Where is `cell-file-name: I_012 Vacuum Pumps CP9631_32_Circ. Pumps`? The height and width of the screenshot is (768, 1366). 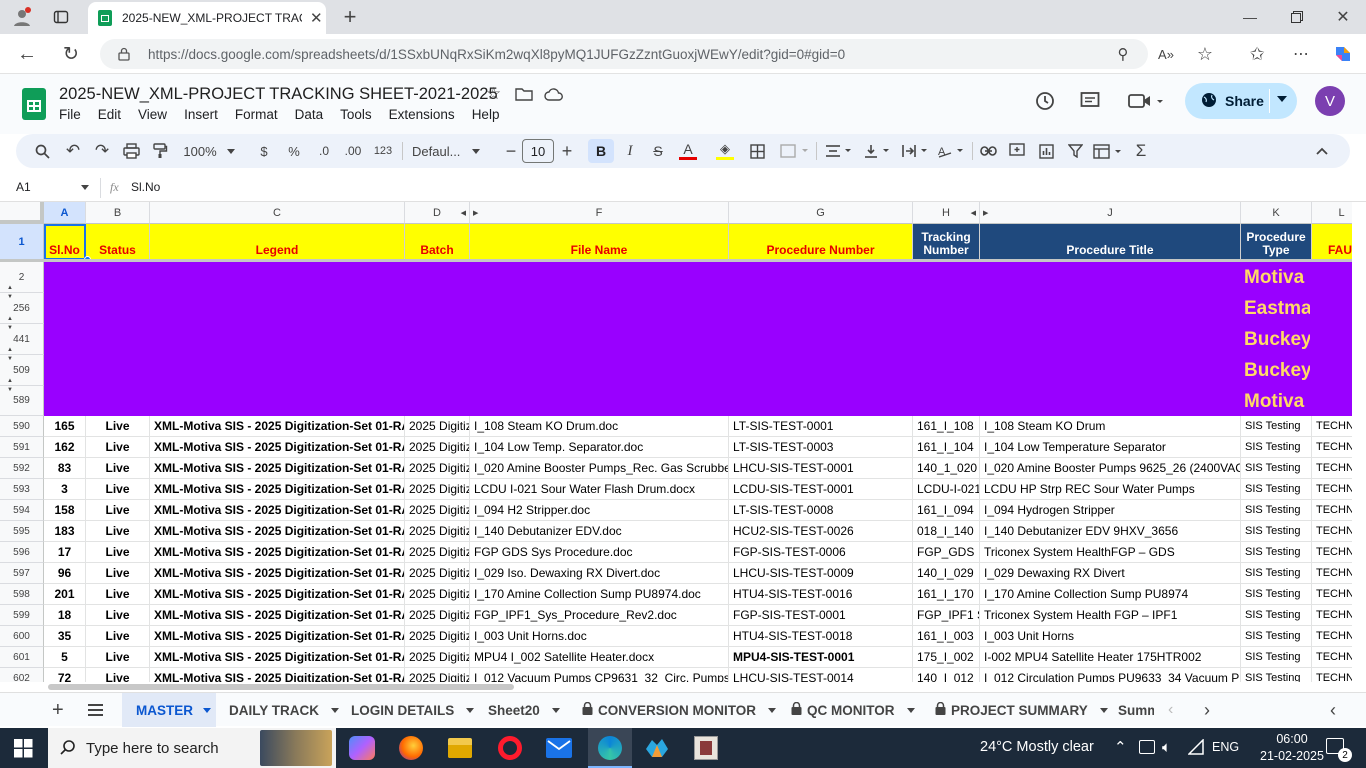
cell-file-name: I_012 Vacuum Pumps CP9631_32_Circ. Pumps is located at coordinates (599, 675).